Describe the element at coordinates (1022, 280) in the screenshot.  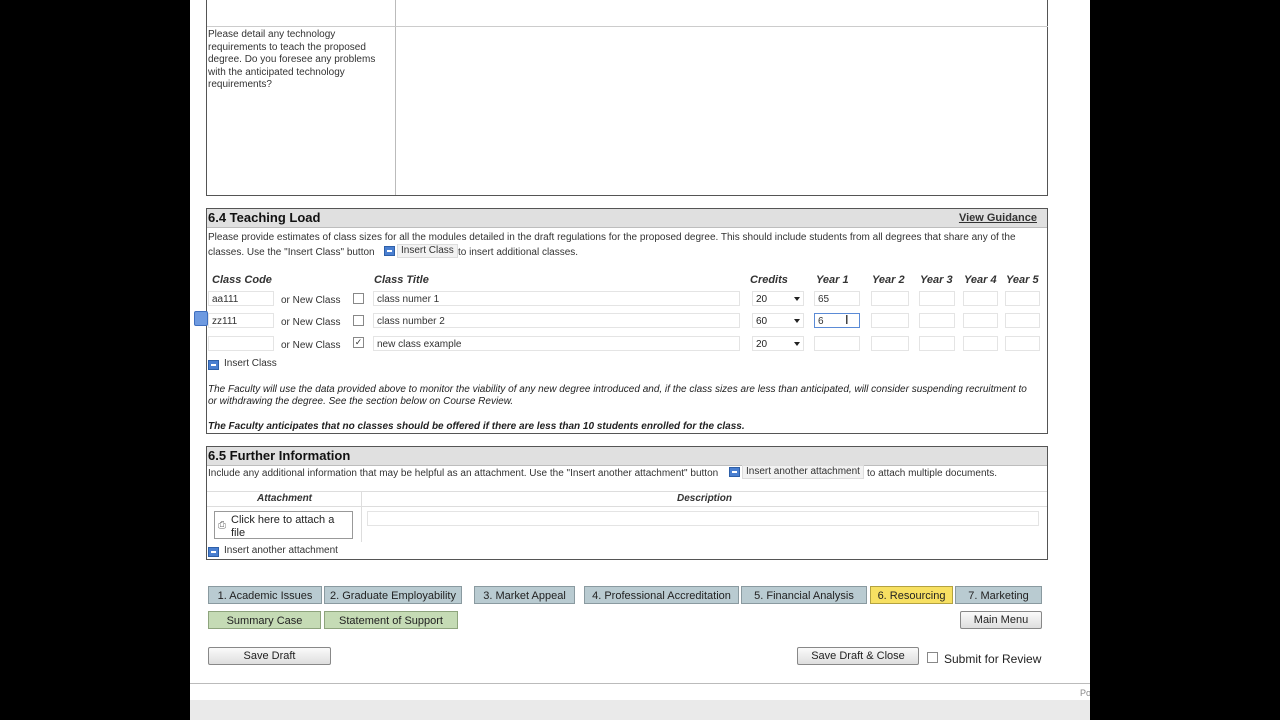
I see `col-year5: Year 5` at that location.